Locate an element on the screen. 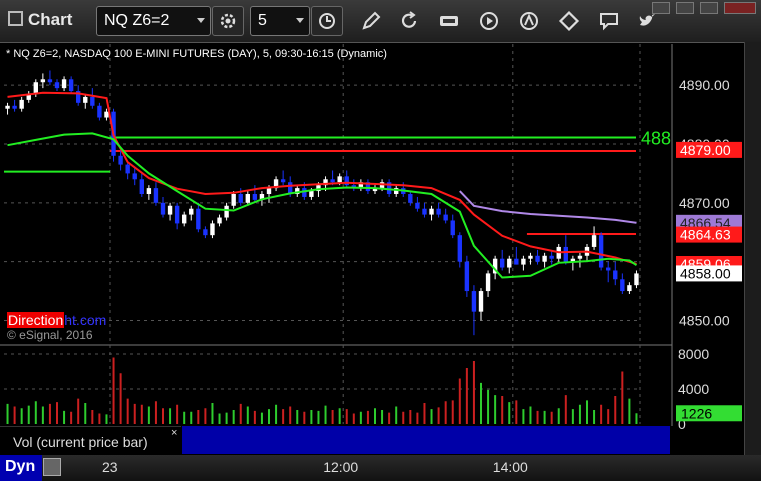  price-tick-label: 4850.00 is located at coordinates (704, 320).